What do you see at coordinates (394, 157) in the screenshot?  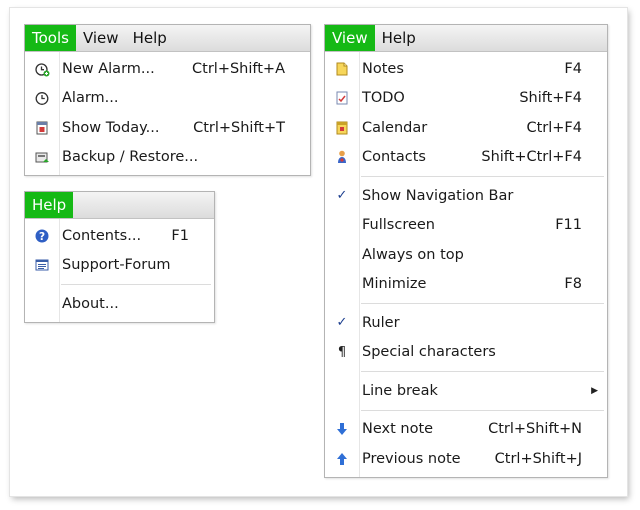 I see `menu-item-label: Contacts` at bounding box center [394, 157].